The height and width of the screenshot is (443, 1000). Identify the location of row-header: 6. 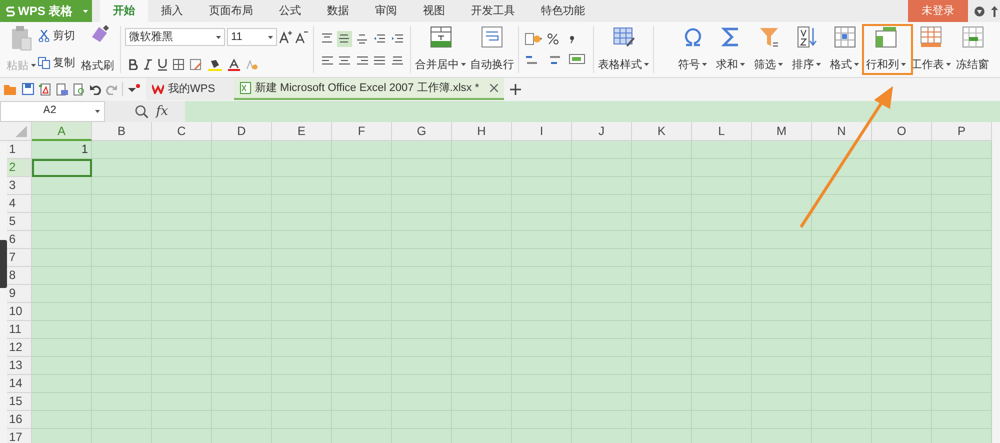
(19, 240).